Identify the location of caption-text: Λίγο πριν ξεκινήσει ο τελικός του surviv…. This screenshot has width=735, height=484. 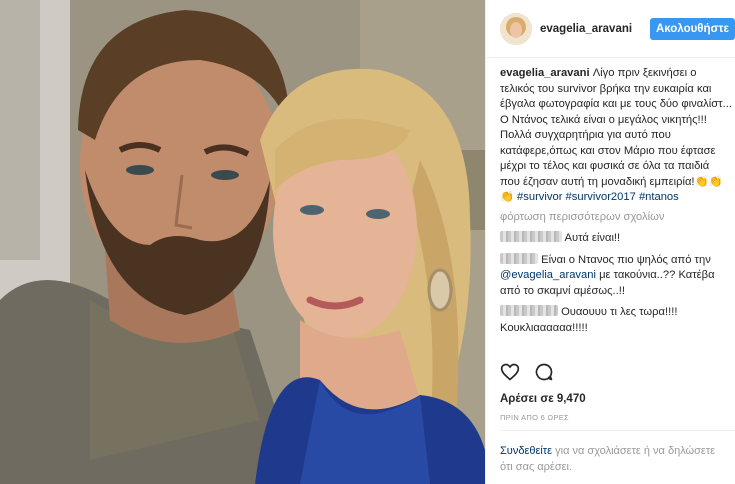
(616, 135).